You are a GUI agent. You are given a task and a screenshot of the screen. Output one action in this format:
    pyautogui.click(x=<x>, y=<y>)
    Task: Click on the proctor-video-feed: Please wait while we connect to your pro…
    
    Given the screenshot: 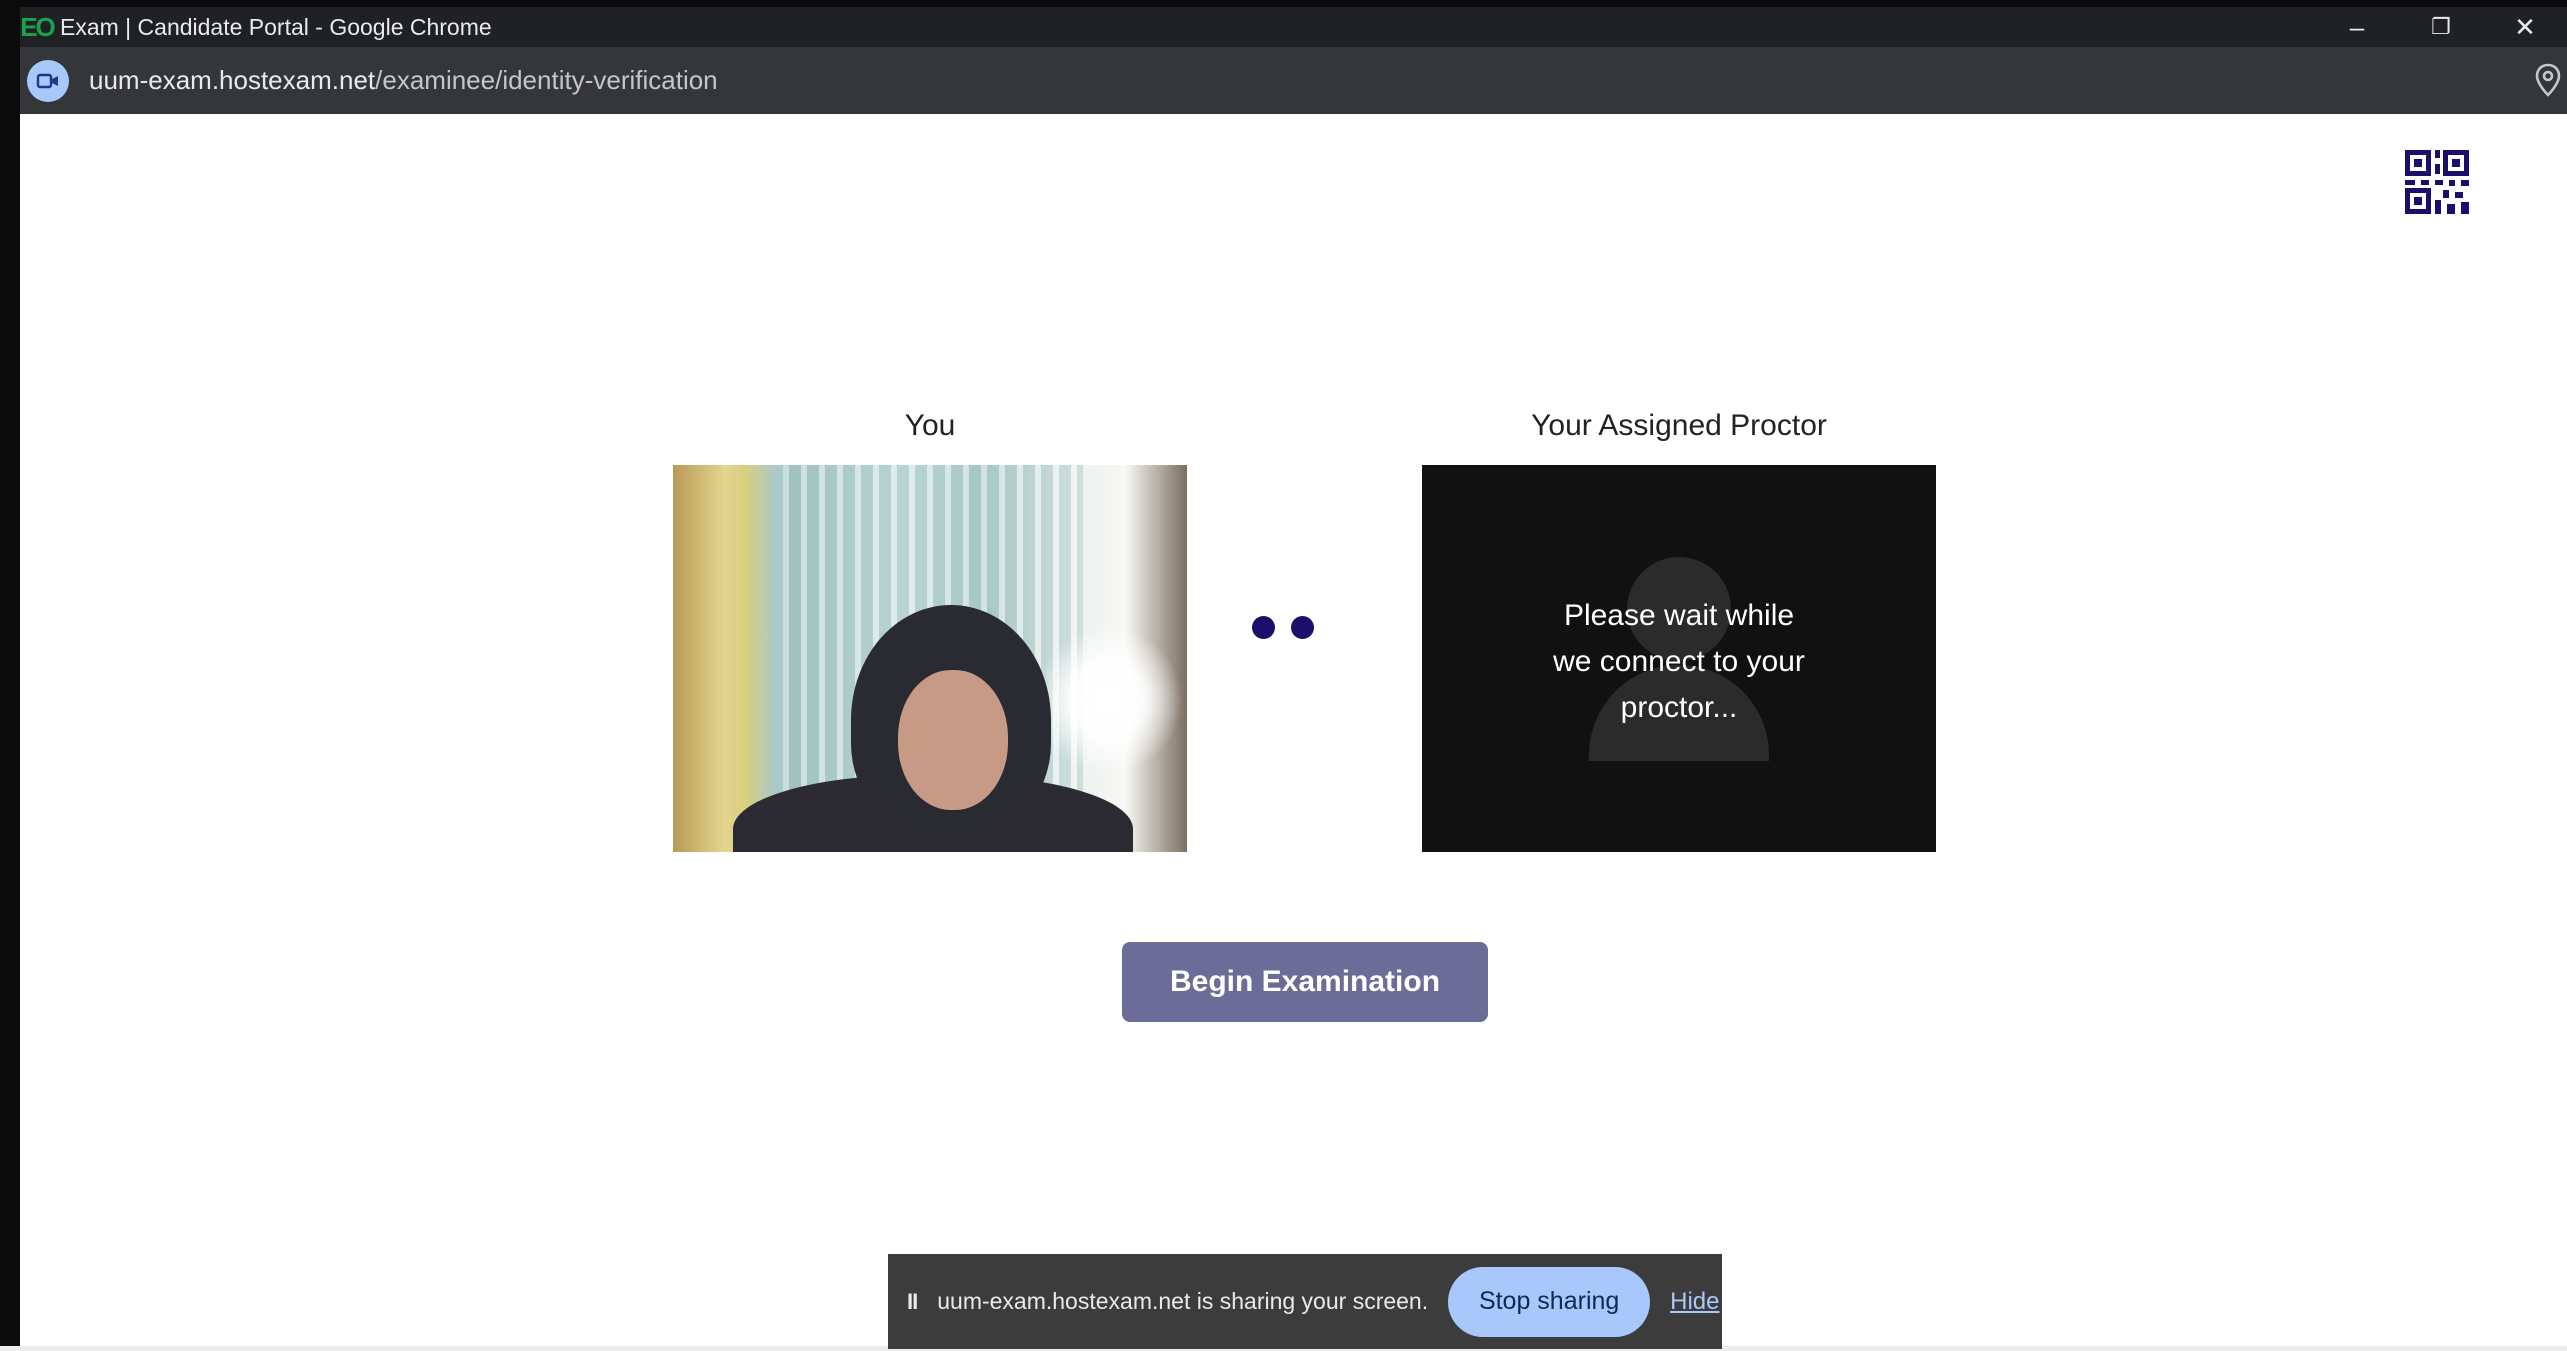 What is the action you would take?
    pyautogui.click(x=1679, y=658)
    